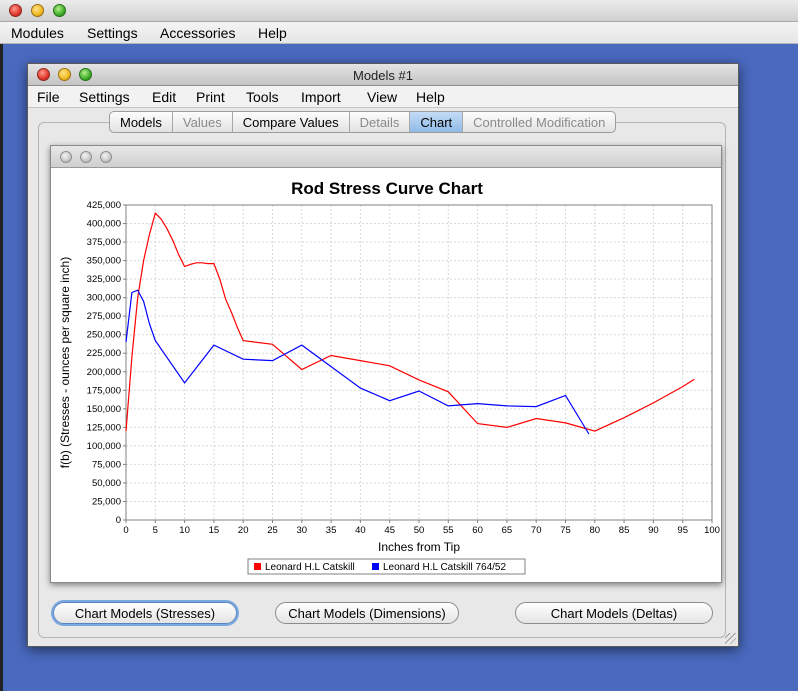 The width and height of the screenshot is (798, 691). I want to click on legend-label: Leonard H.L Catskill, so click(310, 567).